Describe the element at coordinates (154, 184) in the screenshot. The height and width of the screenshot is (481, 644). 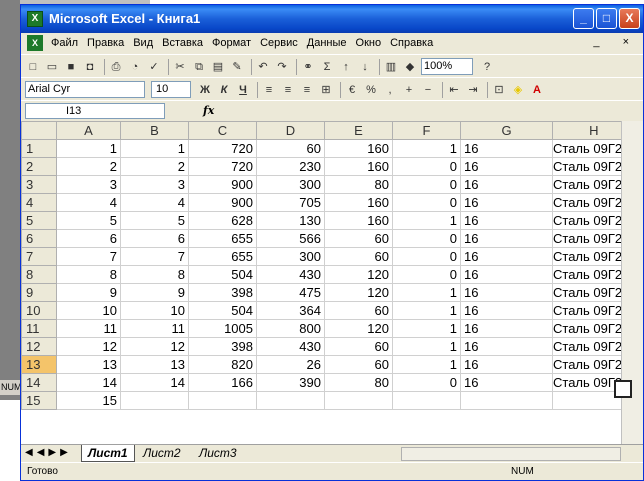
I see `cell: 3` at that location.